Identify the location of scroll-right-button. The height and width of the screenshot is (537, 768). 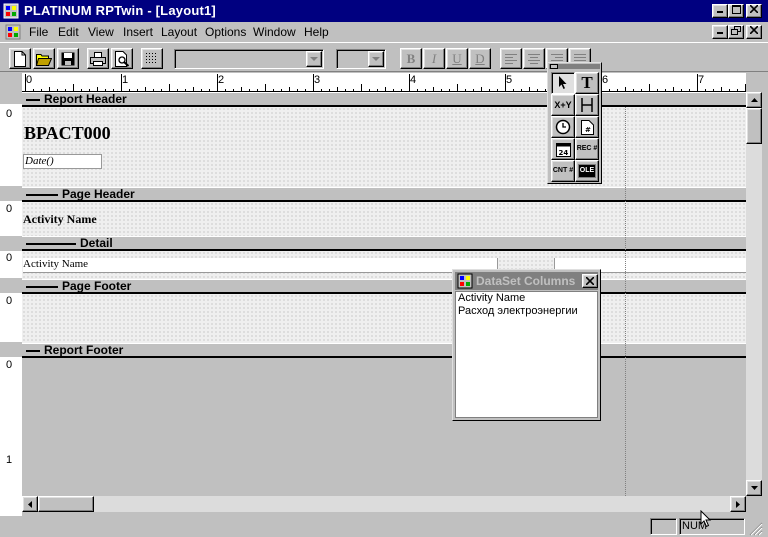
(738, 504).